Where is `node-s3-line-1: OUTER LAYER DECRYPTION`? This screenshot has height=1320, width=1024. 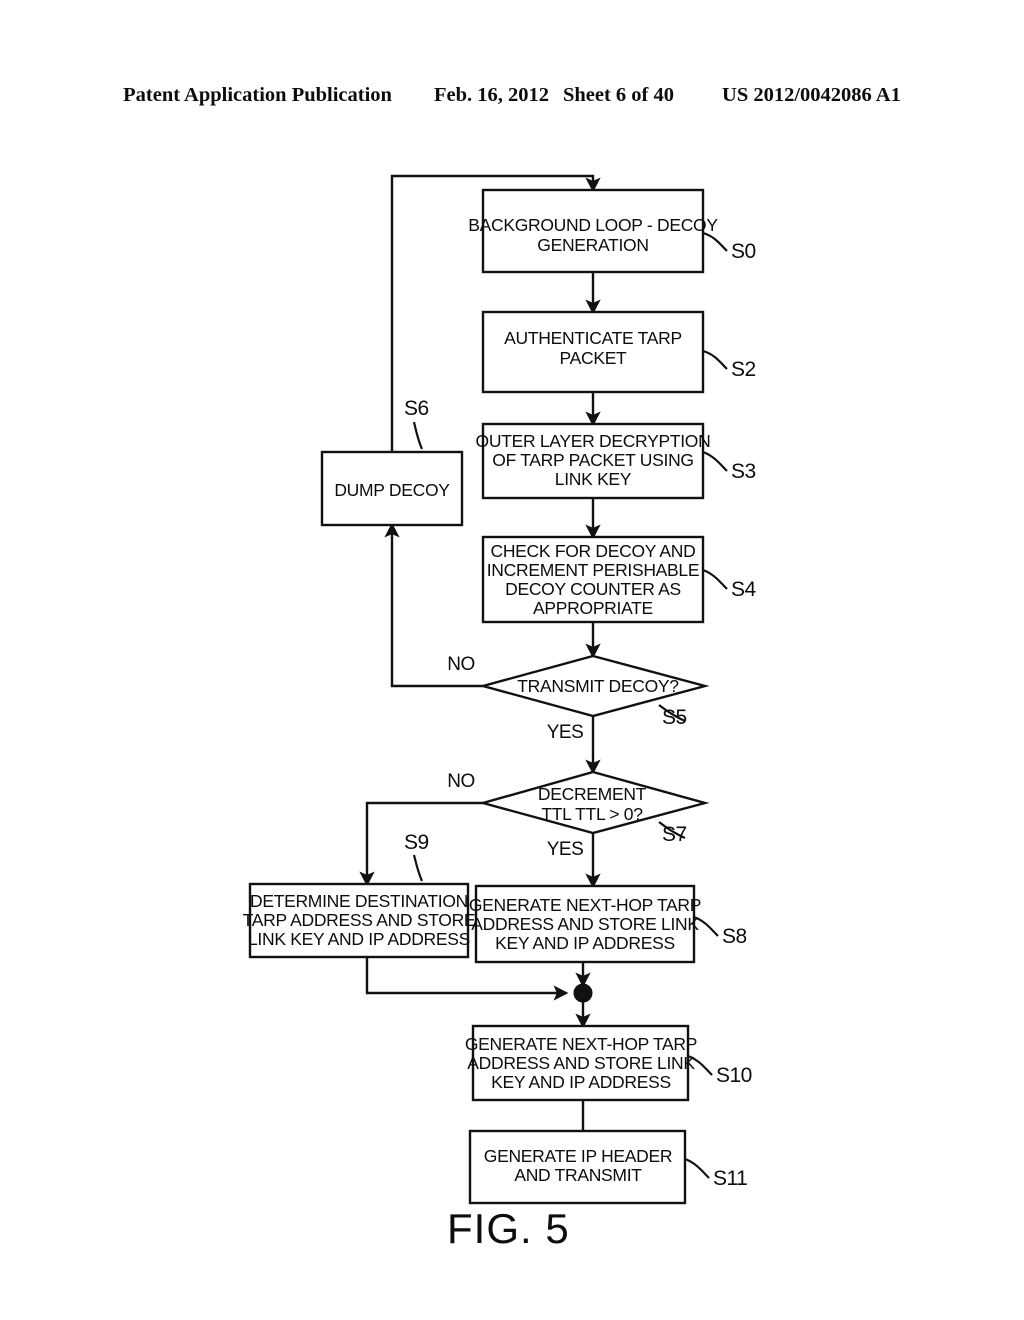
node-s3-line-1: OUTER LAYER DECRYPTION is located at coordinates (593, 441).